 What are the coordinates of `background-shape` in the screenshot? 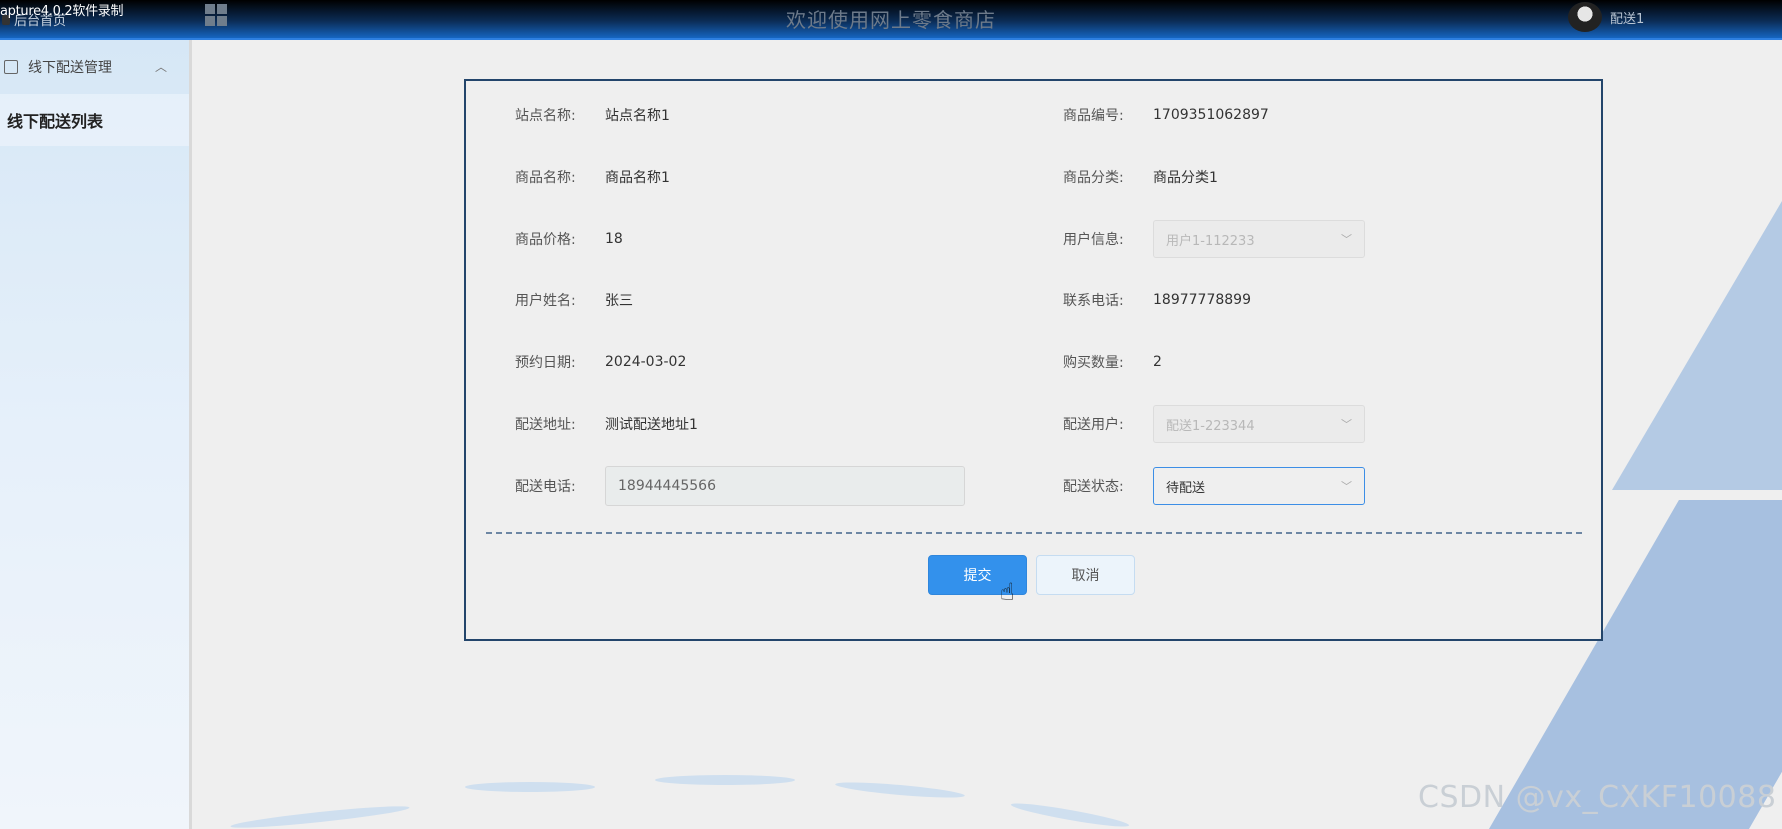 It's located at (1697, 320).